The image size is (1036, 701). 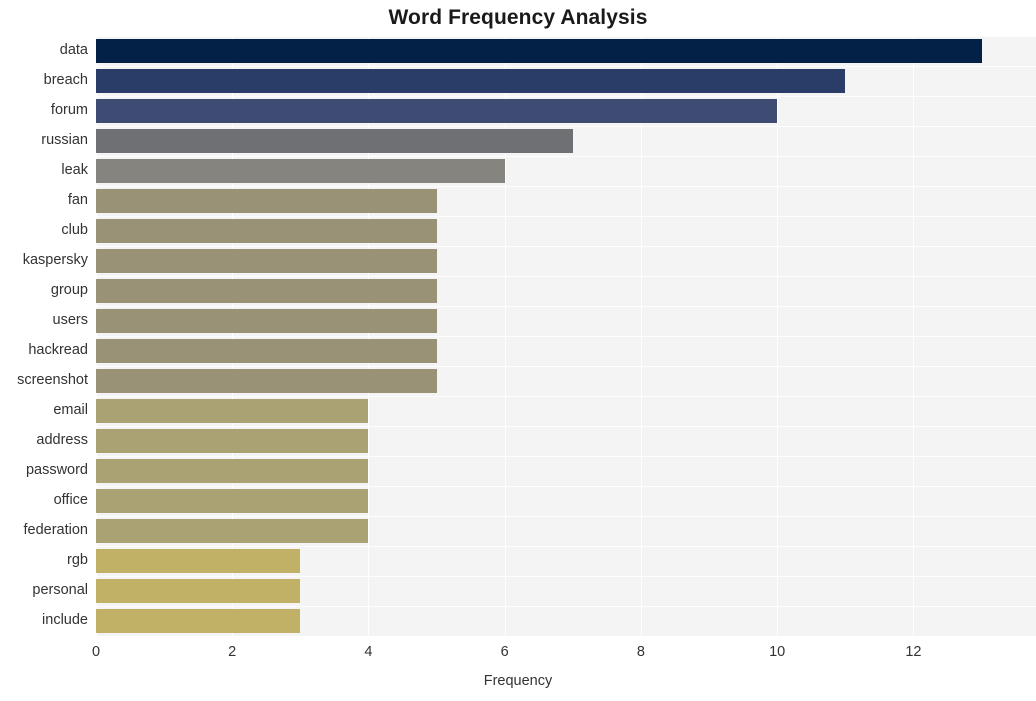 What do you see at coordinates (232, 652) in the screenshot?
I see `x-tick-label: 2` at bounding box center [232, 652].